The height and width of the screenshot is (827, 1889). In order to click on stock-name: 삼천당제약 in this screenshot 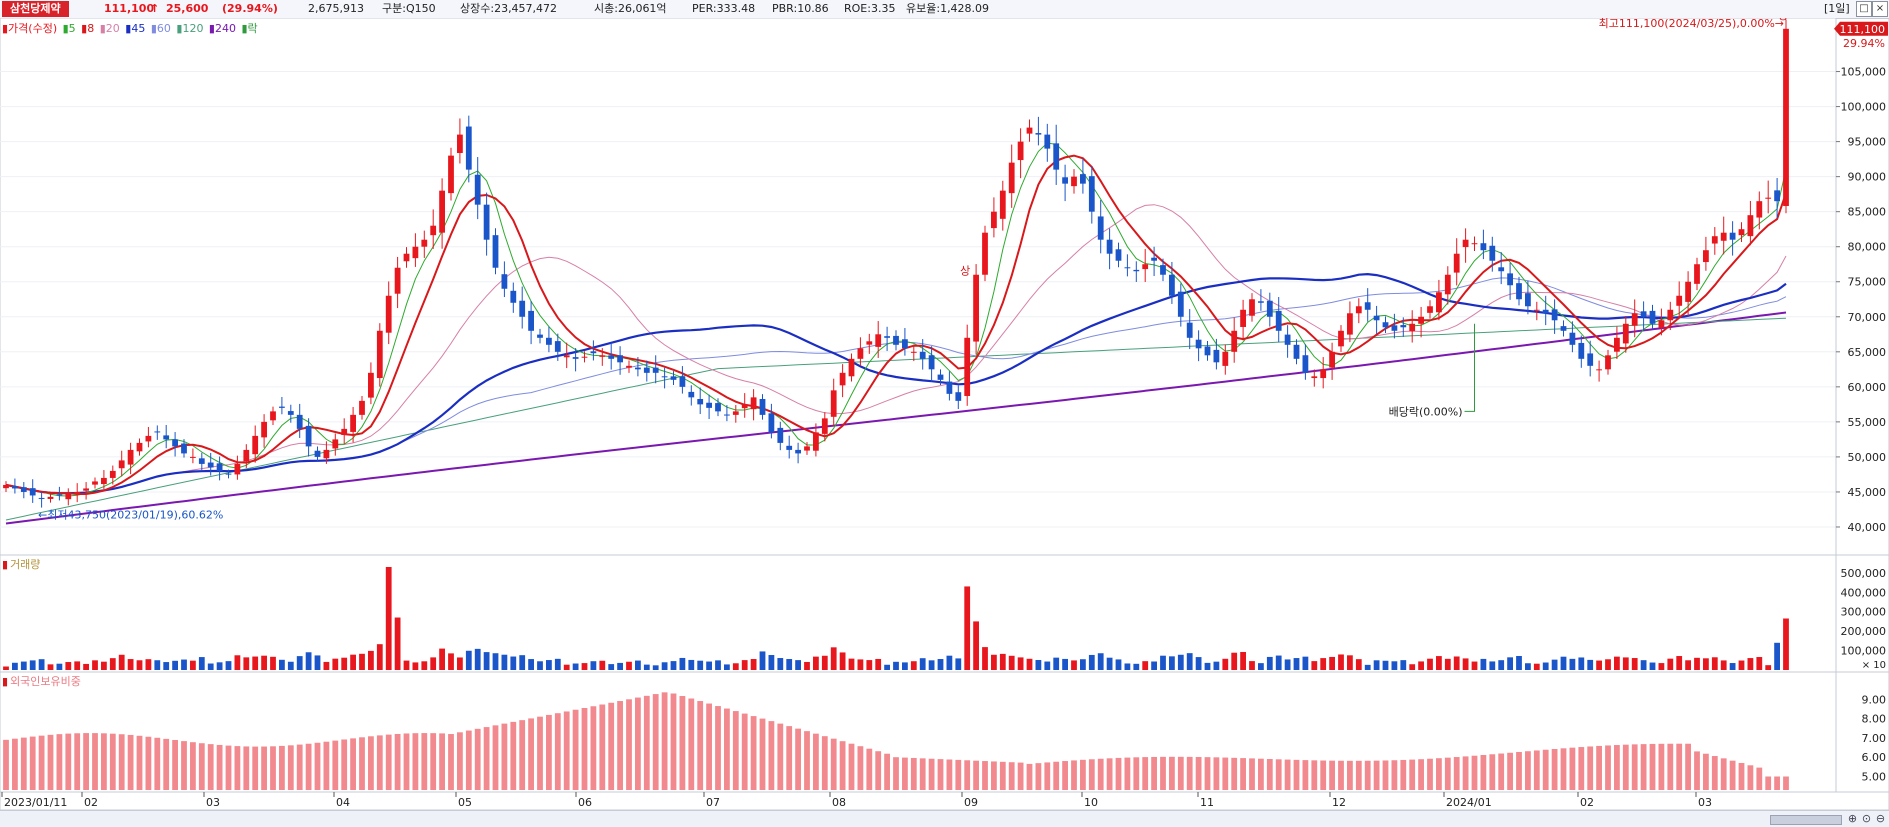, I will do `click(35, 9)`.